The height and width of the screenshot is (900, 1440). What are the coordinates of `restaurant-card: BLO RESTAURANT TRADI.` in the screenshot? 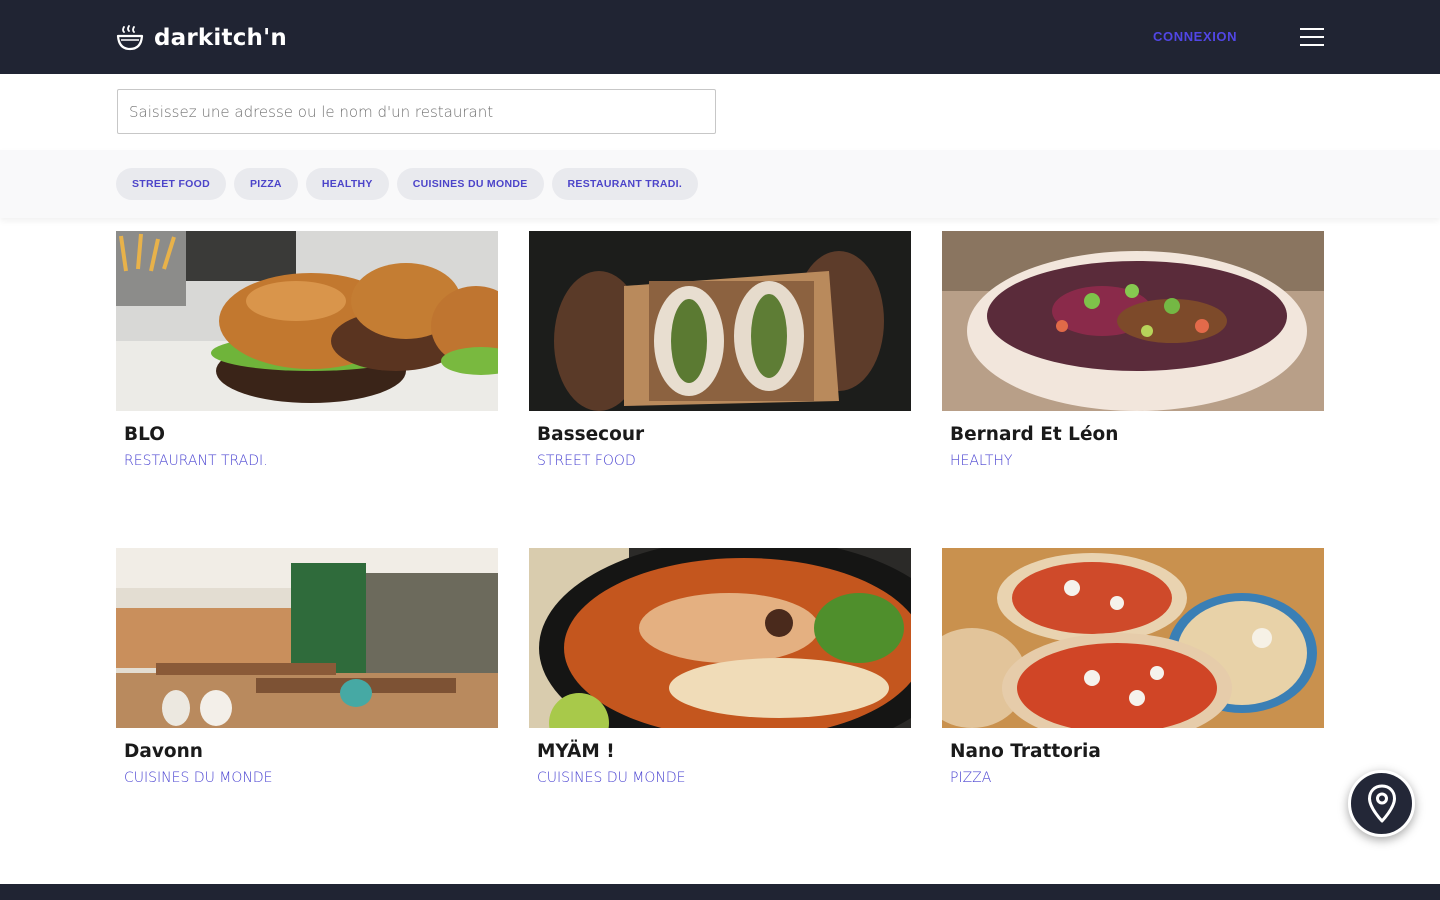 It's located at (307, 389).